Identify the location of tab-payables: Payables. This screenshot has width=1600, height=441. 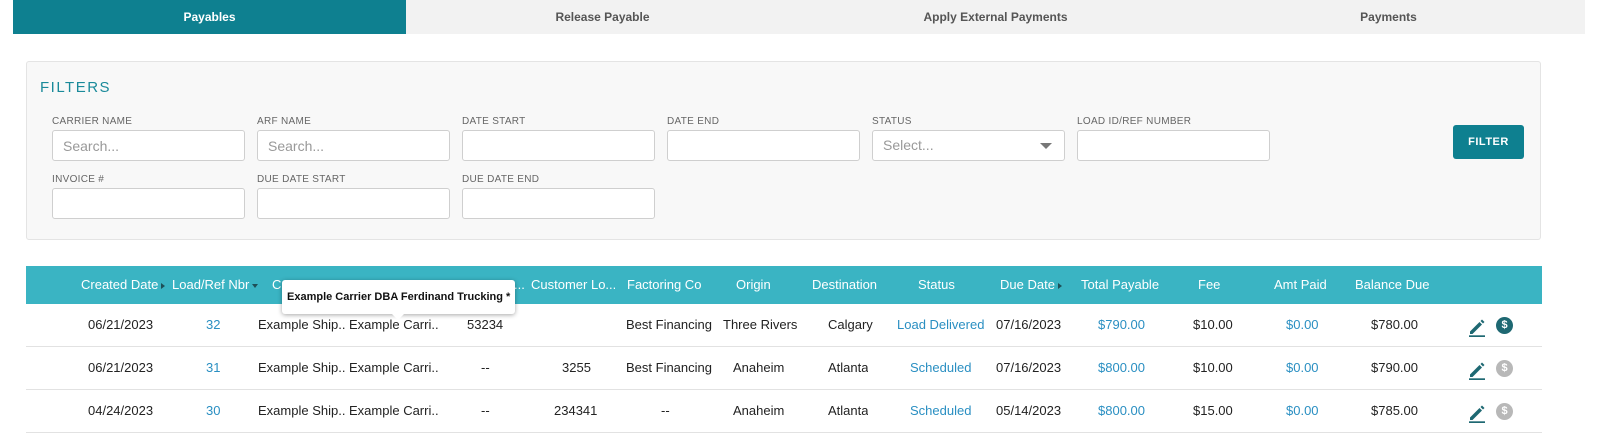
(209, 17).